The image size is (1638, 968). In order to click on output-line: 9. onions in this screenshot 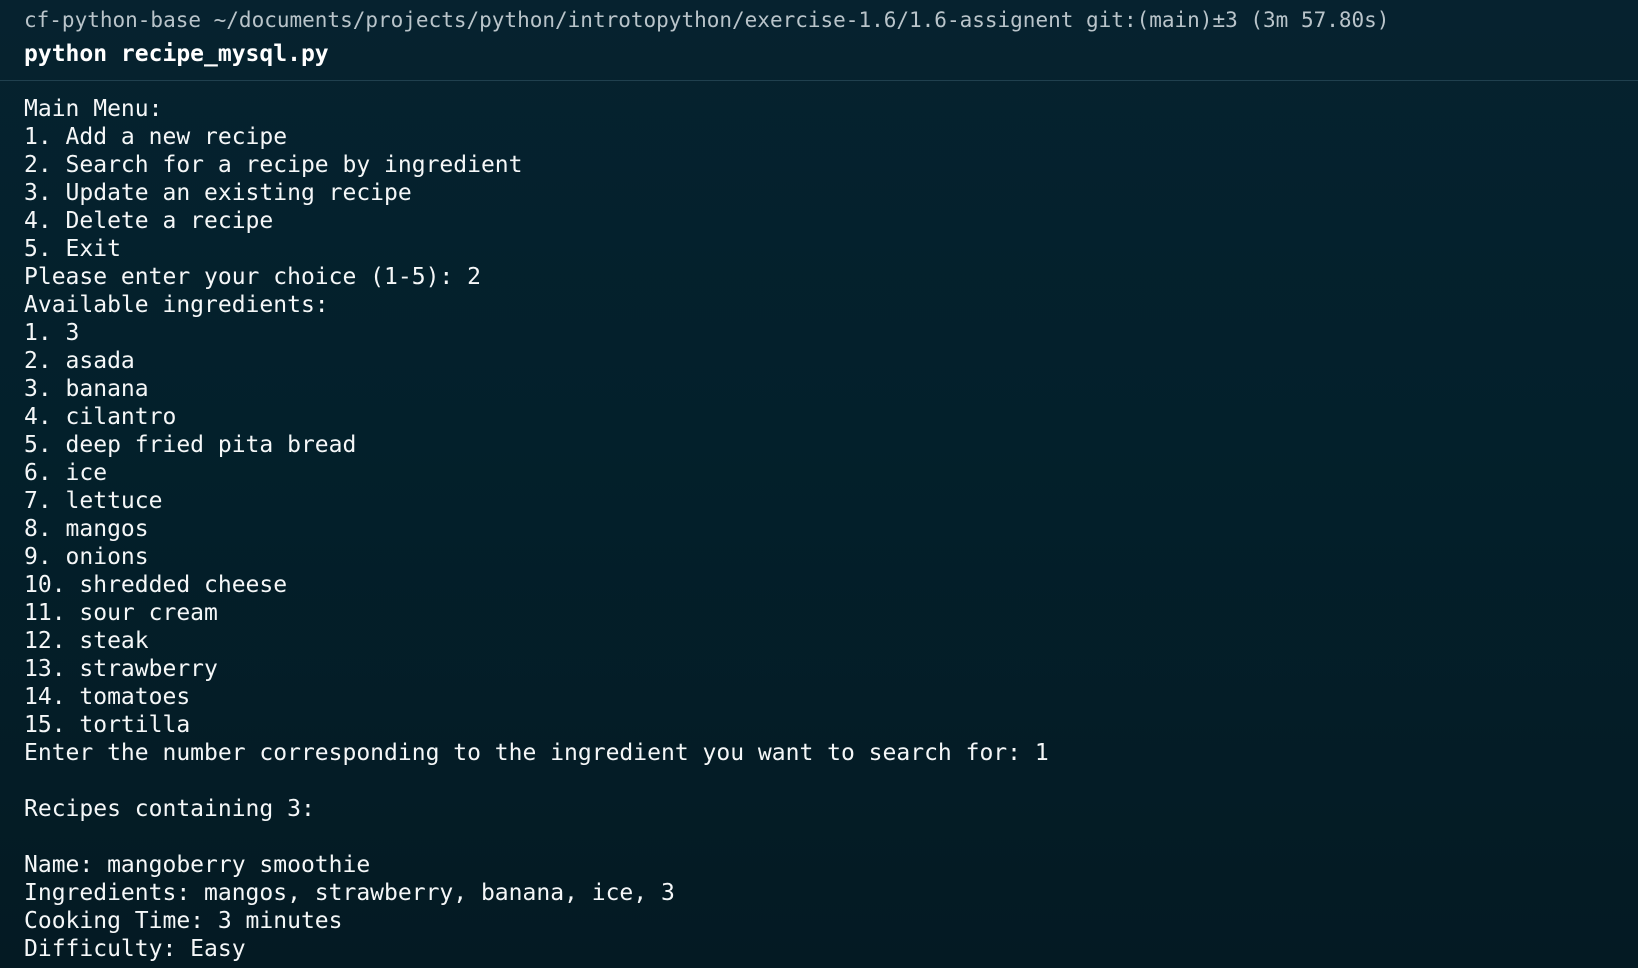, I will do `click(86, 557)`.